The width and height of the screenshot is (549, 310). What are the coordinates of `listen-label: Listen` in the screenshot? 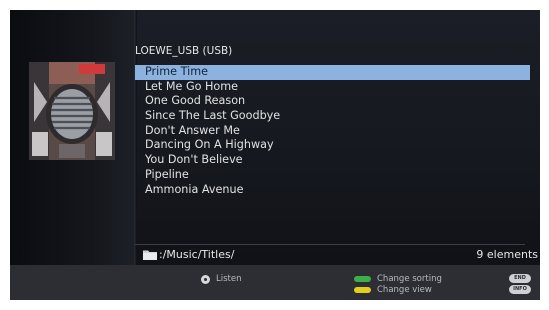 It's located at (229, 279).